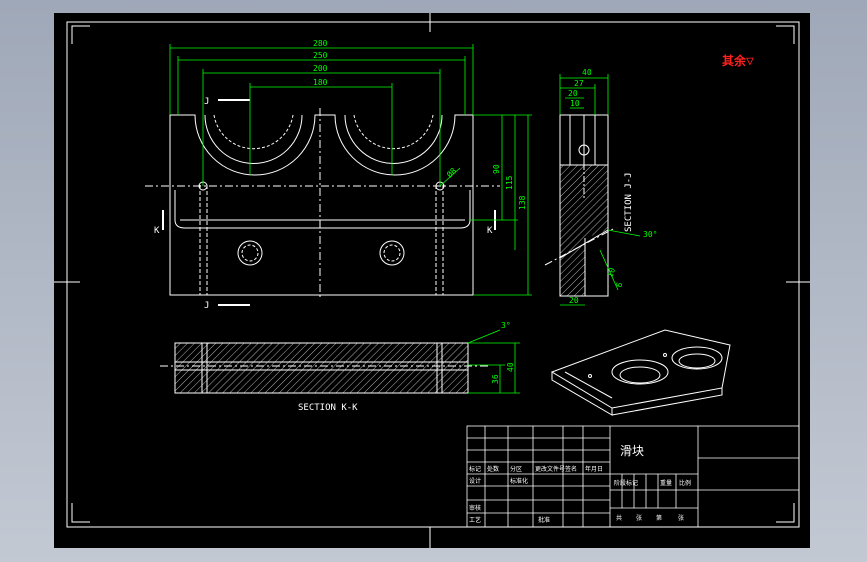 The width and height of the screenshot is (867, 562). I want to click on tb-stage: 阶段标记, so click(626, 483).